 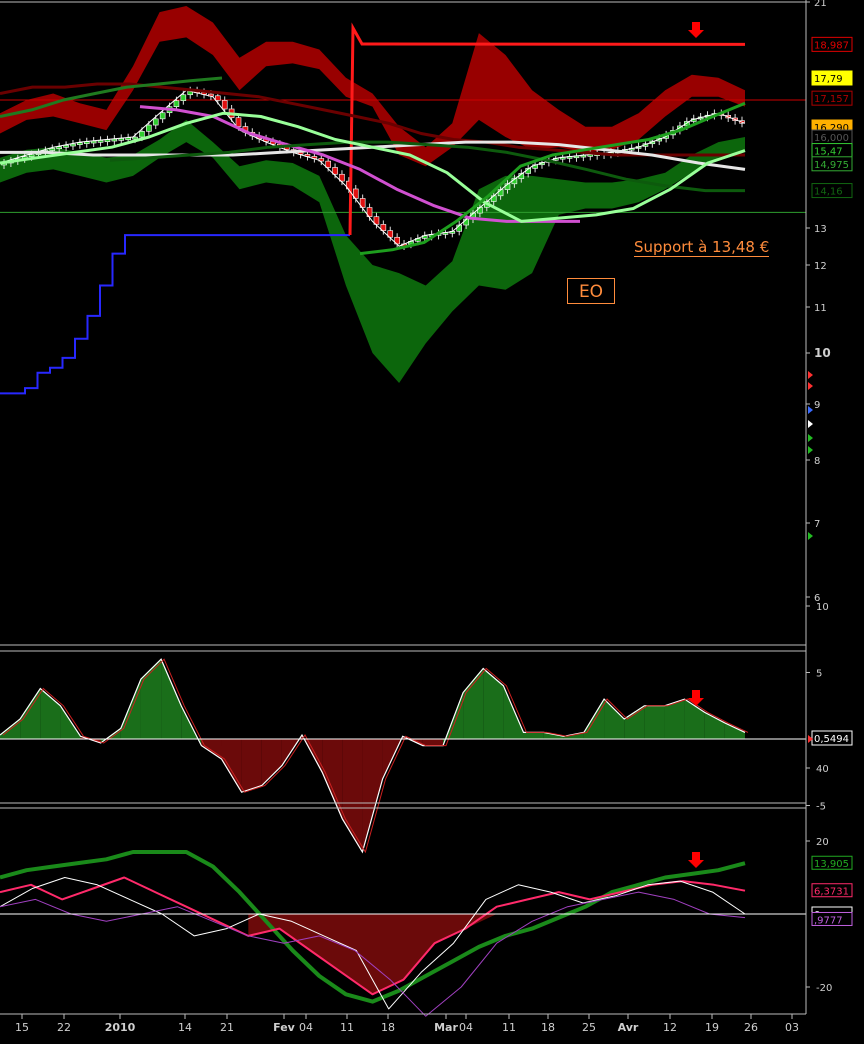 What do you see at coordinates (828, 79) in the screenshot?
I see `price-tag-label: 17,79` at bounding box center [828, 79].